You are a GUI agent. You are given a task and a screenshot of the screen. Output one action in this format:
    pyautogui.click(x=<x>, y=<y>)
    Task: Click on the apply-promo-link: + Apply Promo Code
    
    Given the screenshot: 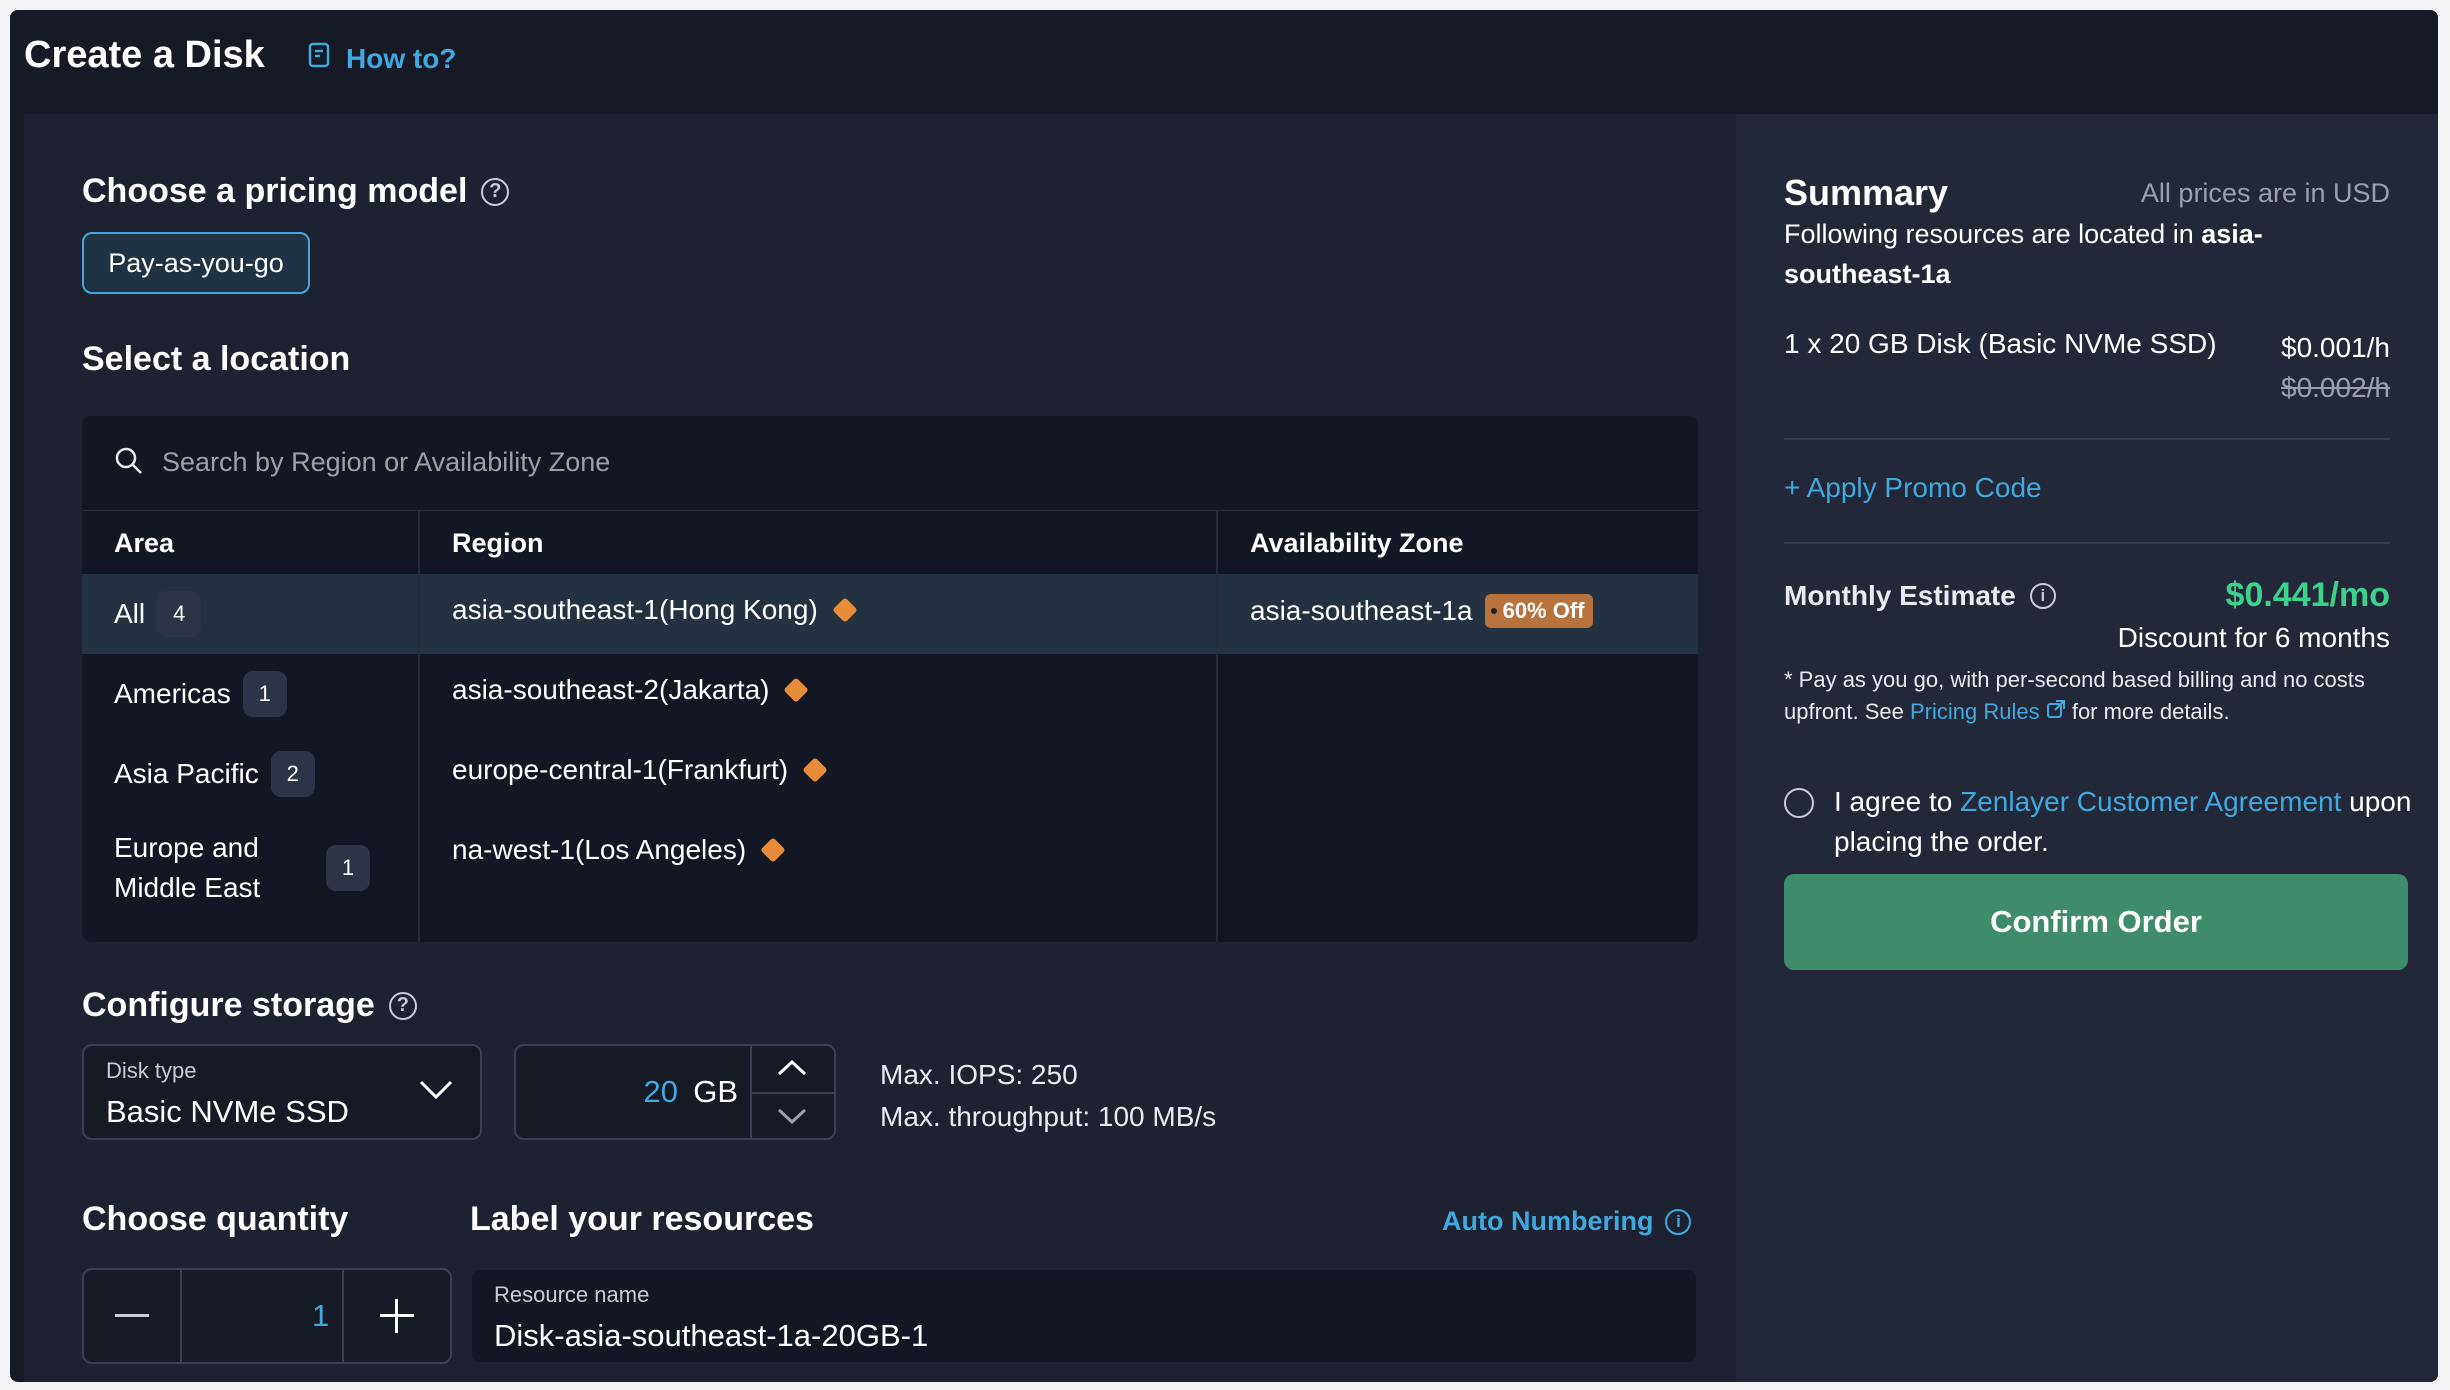 What is the action you would take?
    pyautogui.click(x=1913, y=488)
    